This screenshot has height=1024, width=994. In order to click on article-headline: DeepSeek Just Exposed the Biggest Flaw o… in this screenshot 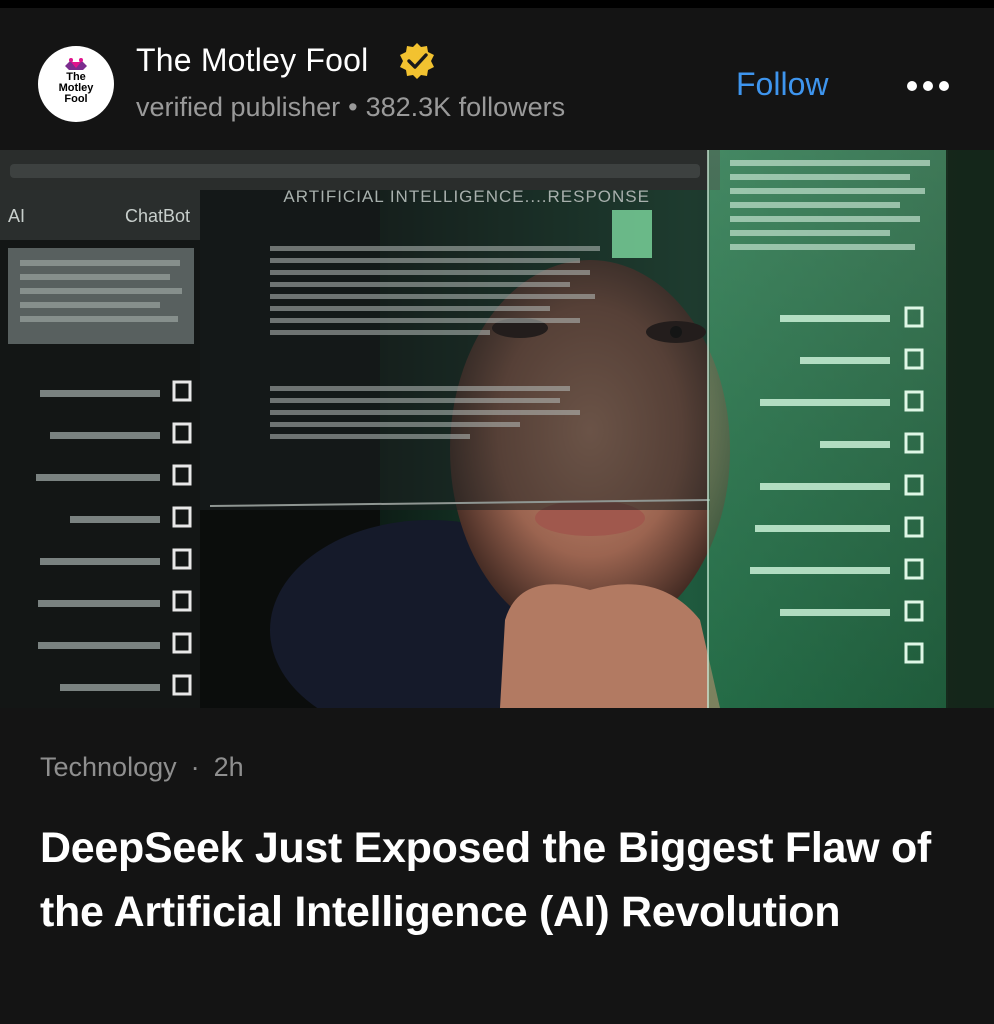, I will do `click(500, 880)`.